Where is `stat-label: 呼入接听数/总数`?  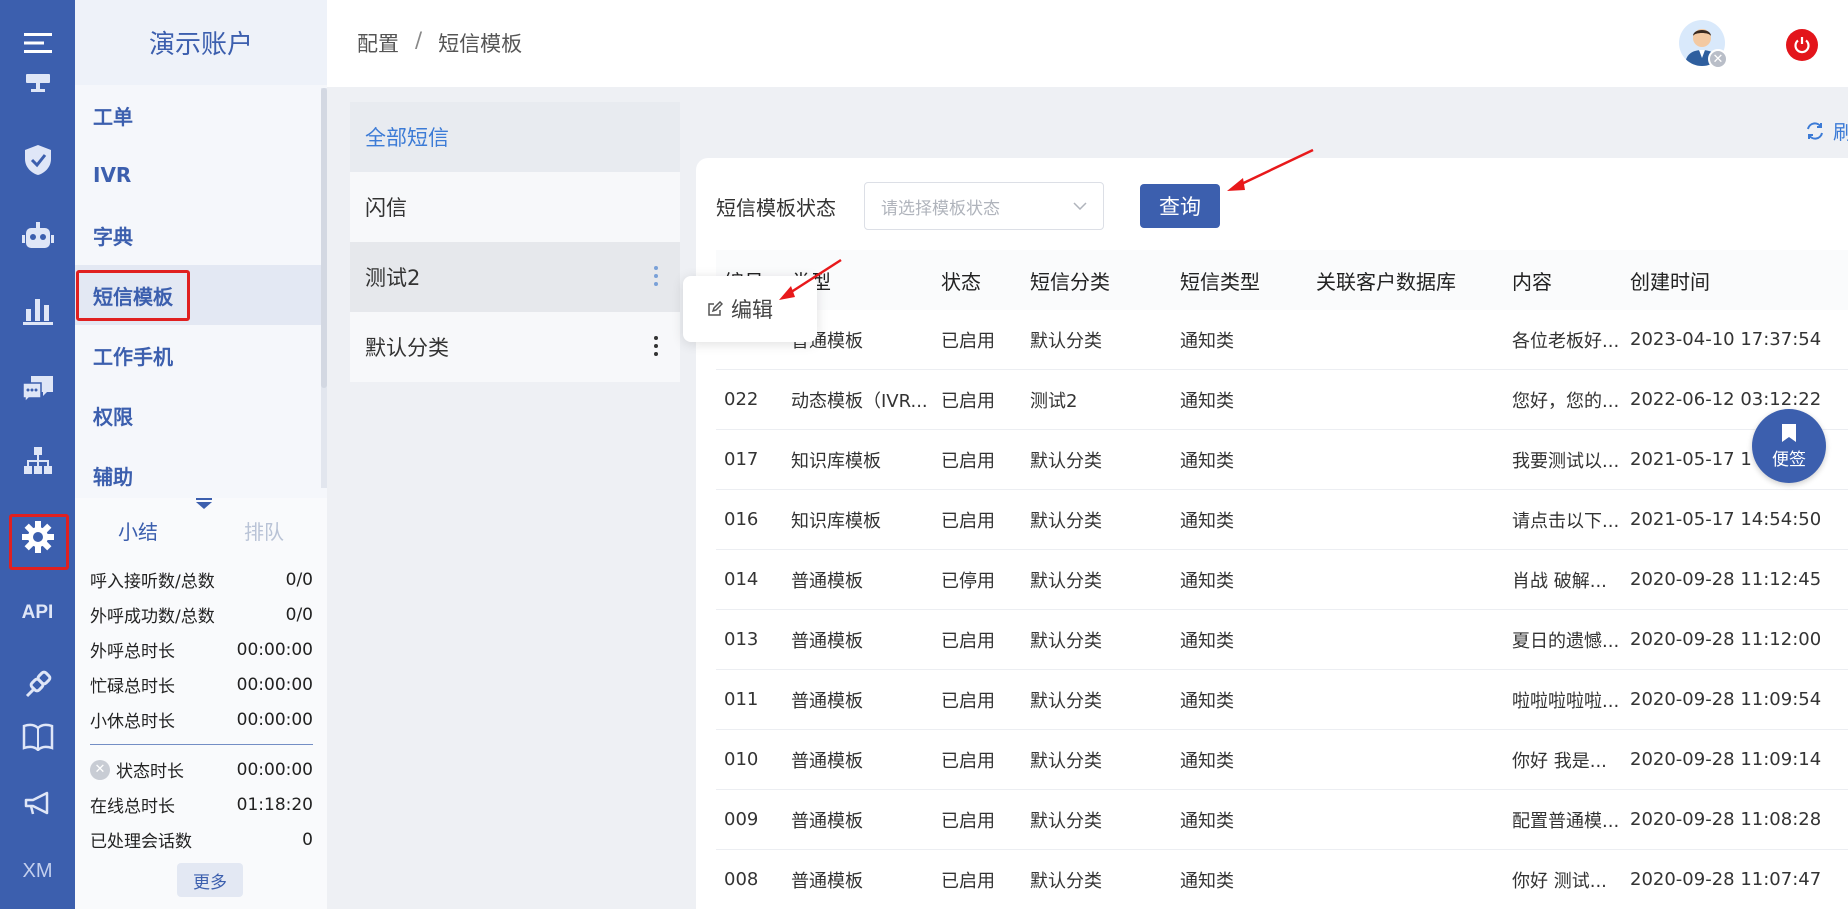 stat-label: 呼入接听数/总数 is located at coordinates (152, 582).